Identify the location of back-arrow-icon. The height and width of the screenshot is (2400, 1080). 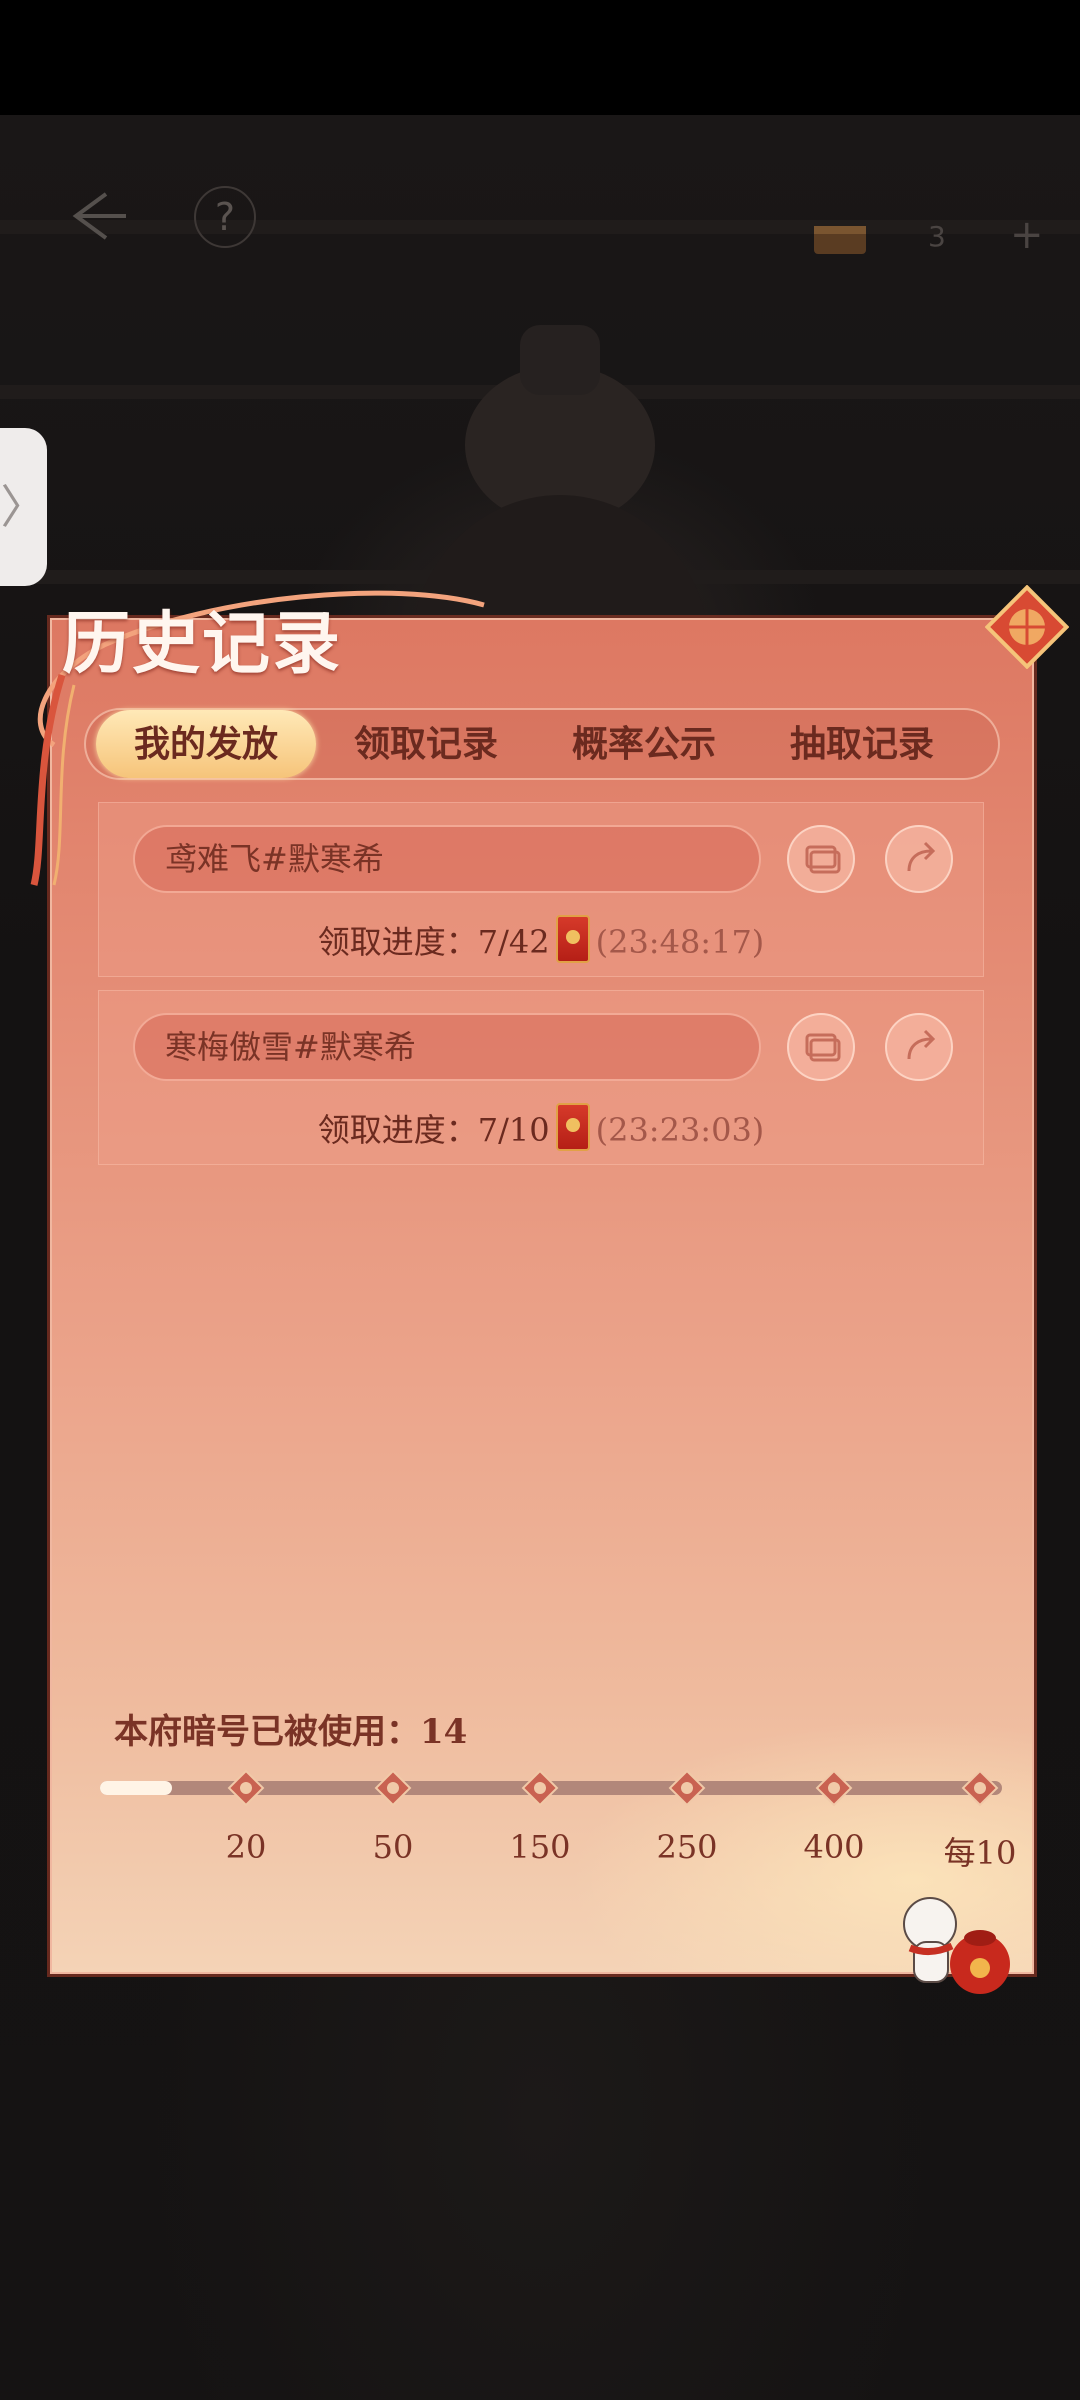
(100, 216).